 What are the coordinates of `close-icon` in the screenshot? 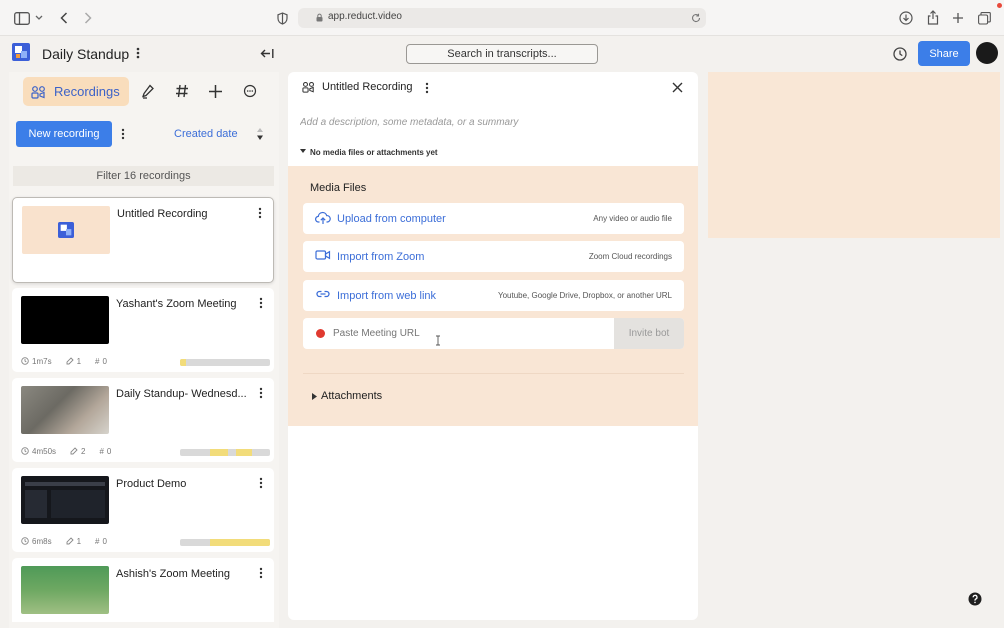 It's located at (677, 87).